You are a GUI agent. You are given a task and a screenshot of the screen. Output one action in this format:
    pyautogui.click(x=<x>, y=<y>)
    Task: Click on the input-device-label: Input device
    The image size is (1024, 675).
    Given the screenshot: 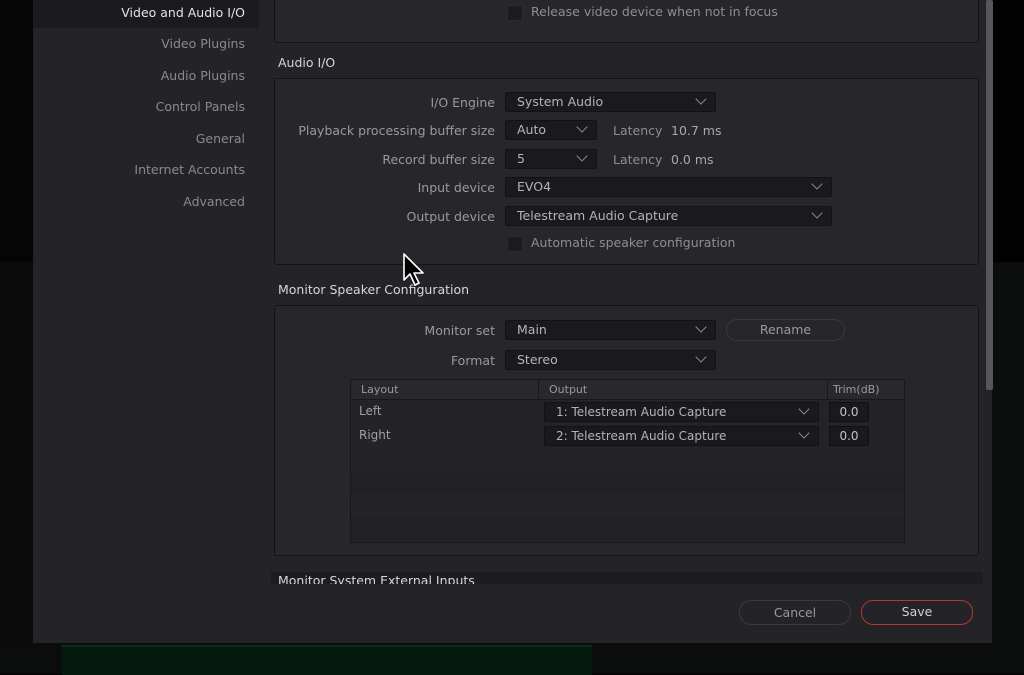 What is the action you would take?
    pyautogui.click(x=456, y=187)
    